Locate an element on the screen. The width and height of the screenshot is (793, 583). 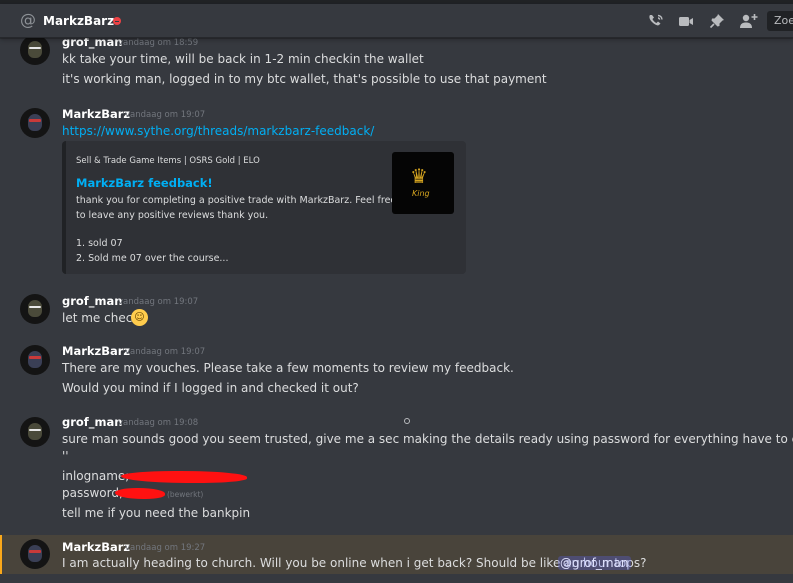
redaction-mark is located at coordinates (184, 477).